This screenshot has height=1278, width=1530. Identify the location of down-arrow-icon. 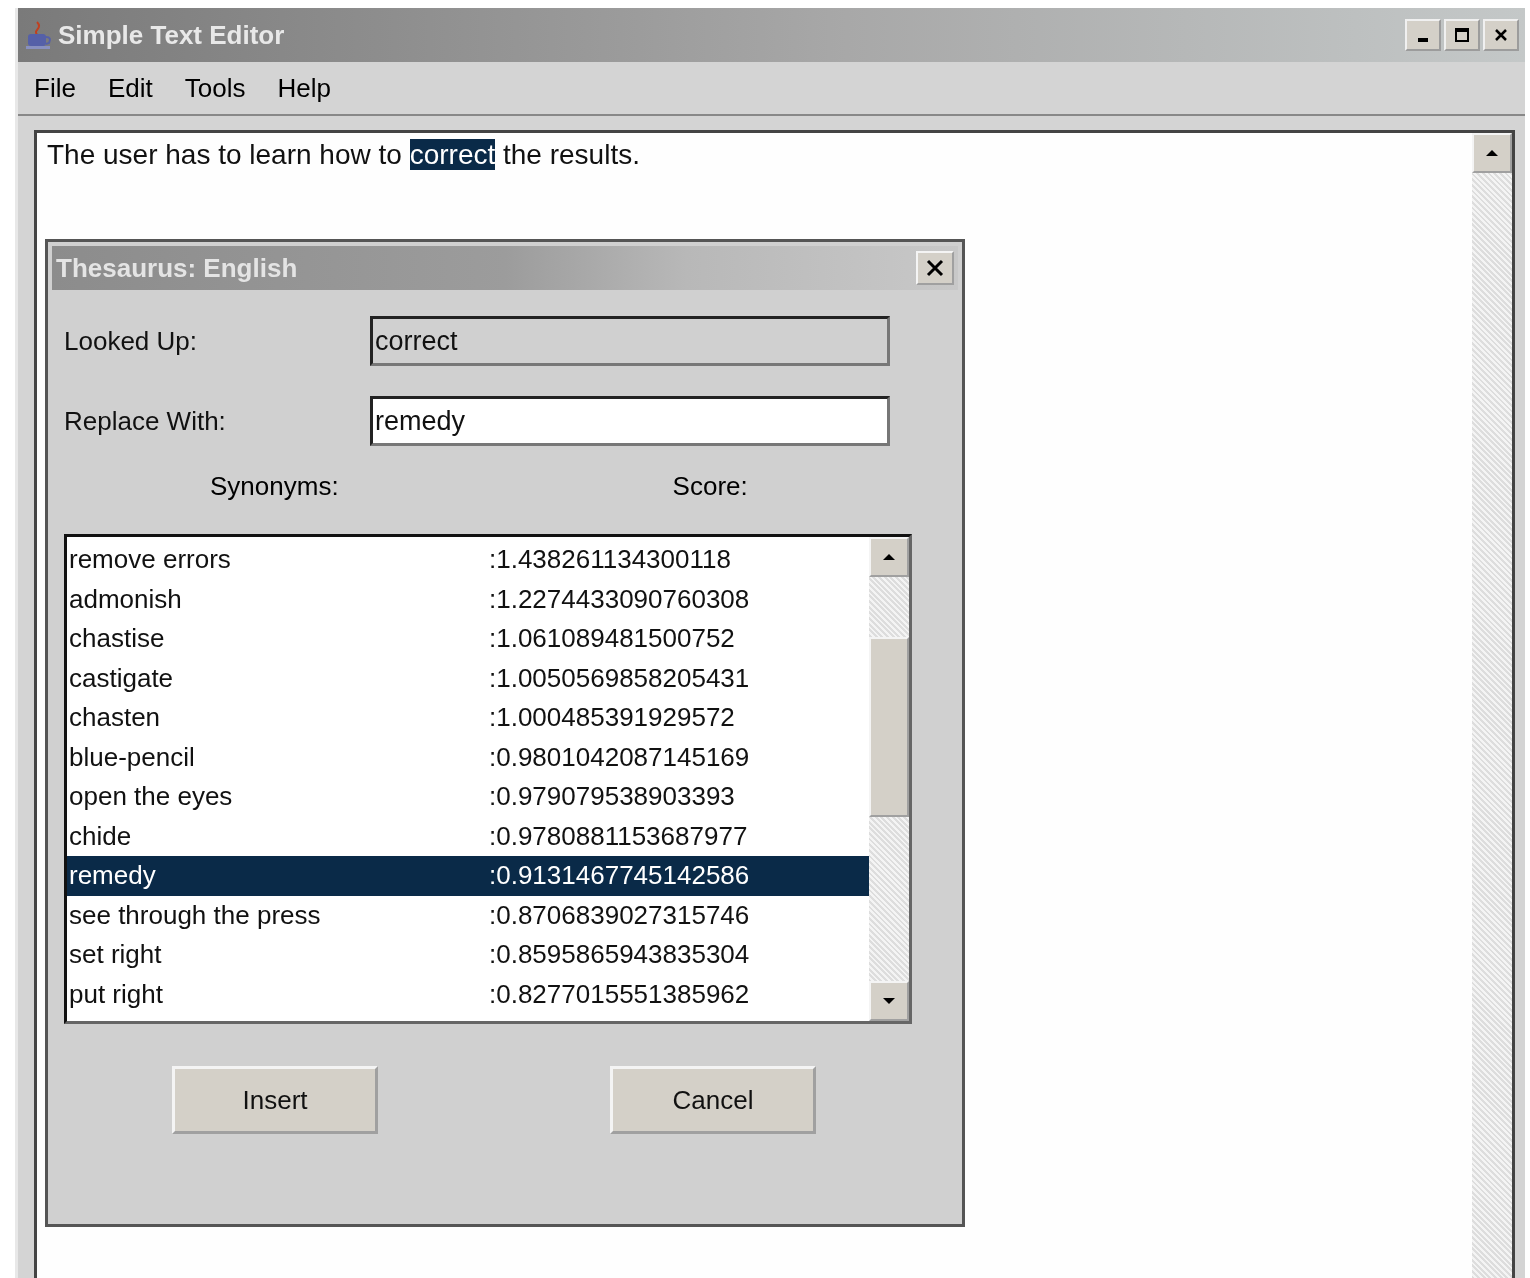
(889, 1001).